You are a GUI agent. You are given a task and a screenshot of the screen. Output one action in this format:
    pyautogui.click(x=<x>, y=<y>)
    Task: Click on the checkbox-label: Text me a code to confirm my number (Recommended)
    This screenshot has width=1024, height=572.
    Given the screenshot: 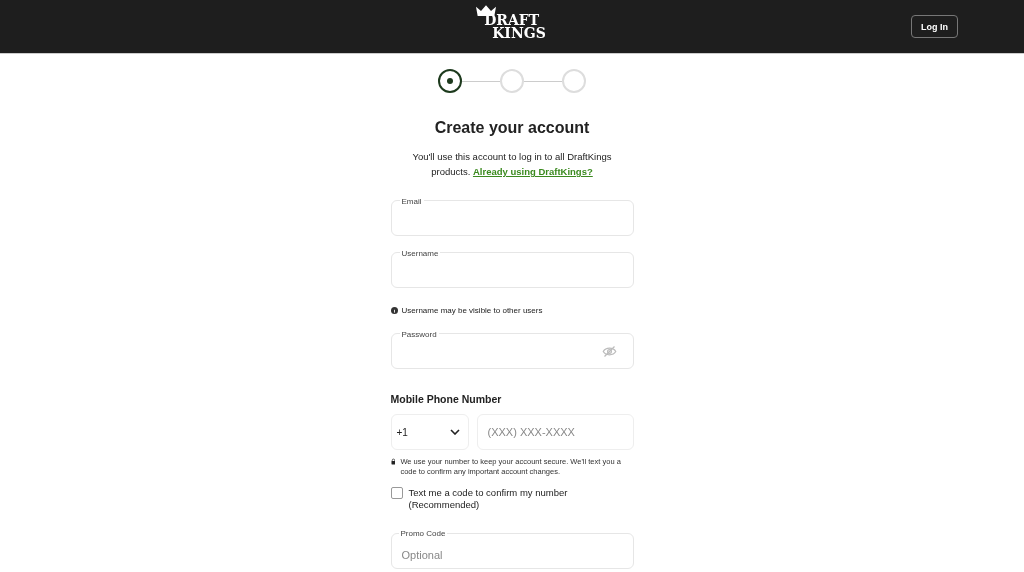 What is the action you would take?
    pyautogui.click(x=488, y=499)
    